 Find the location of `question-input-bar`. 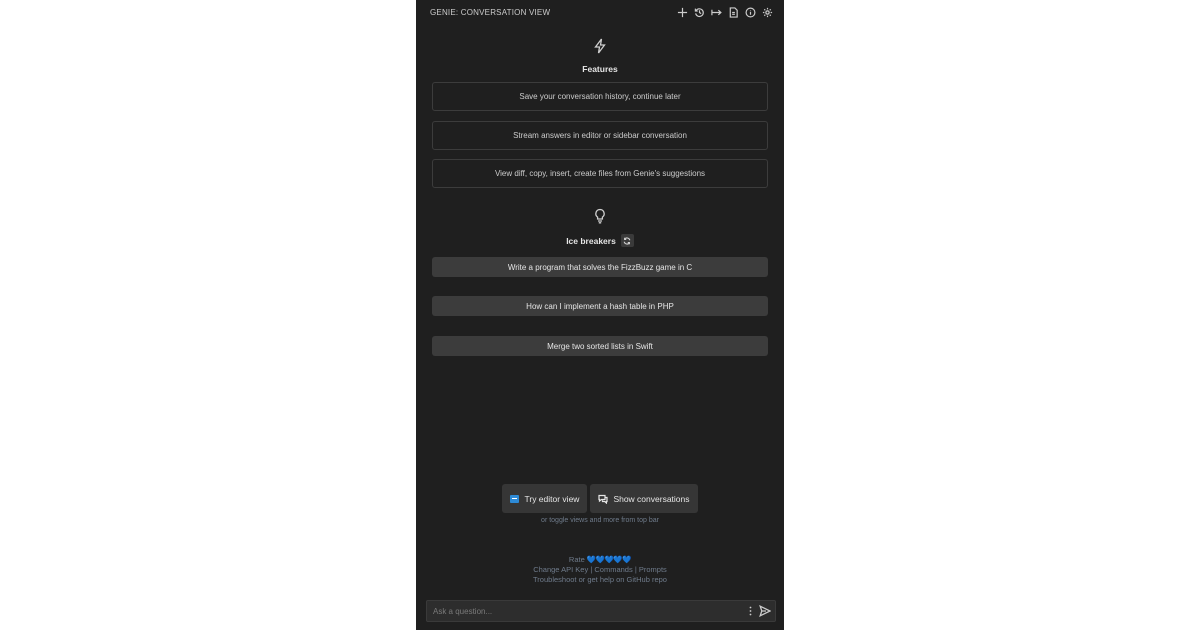

question-input-bar is located at coordinates (601, 611).